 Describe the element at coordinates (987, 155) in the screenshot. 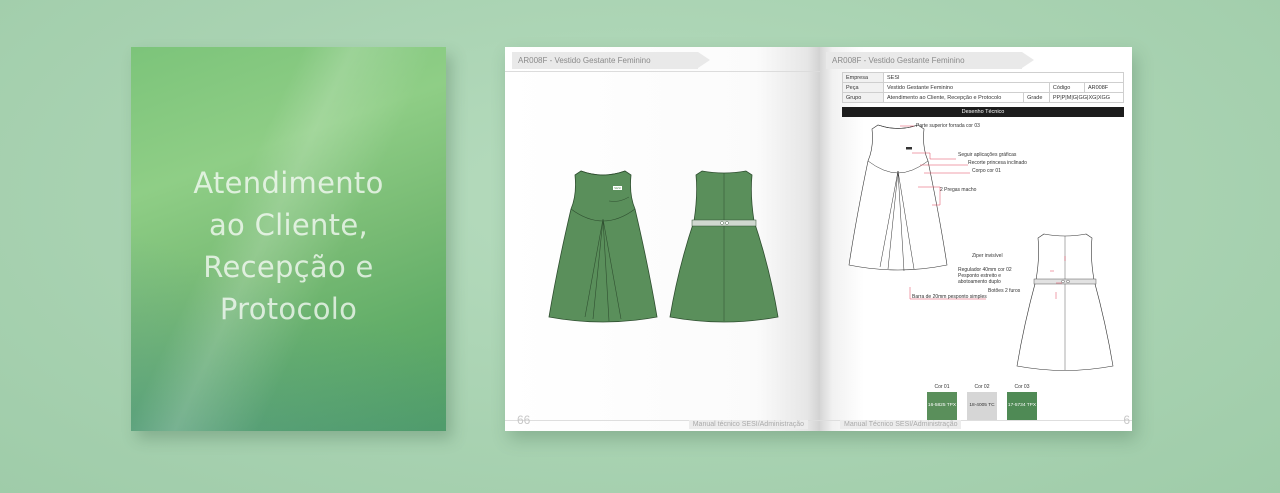

I see `annotation-aplicacoes: Seguir aplicações gráficas` at that location.